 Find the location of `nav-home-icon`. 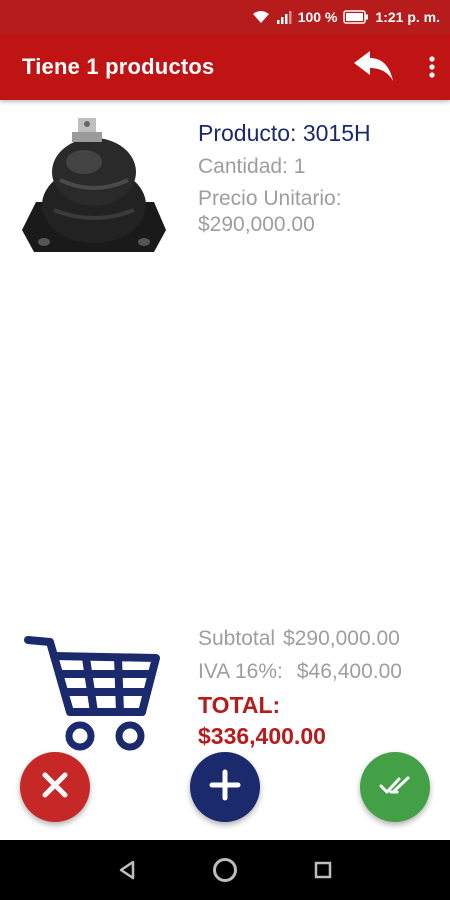

nav-home-icon is located at coordinates (225, 870).